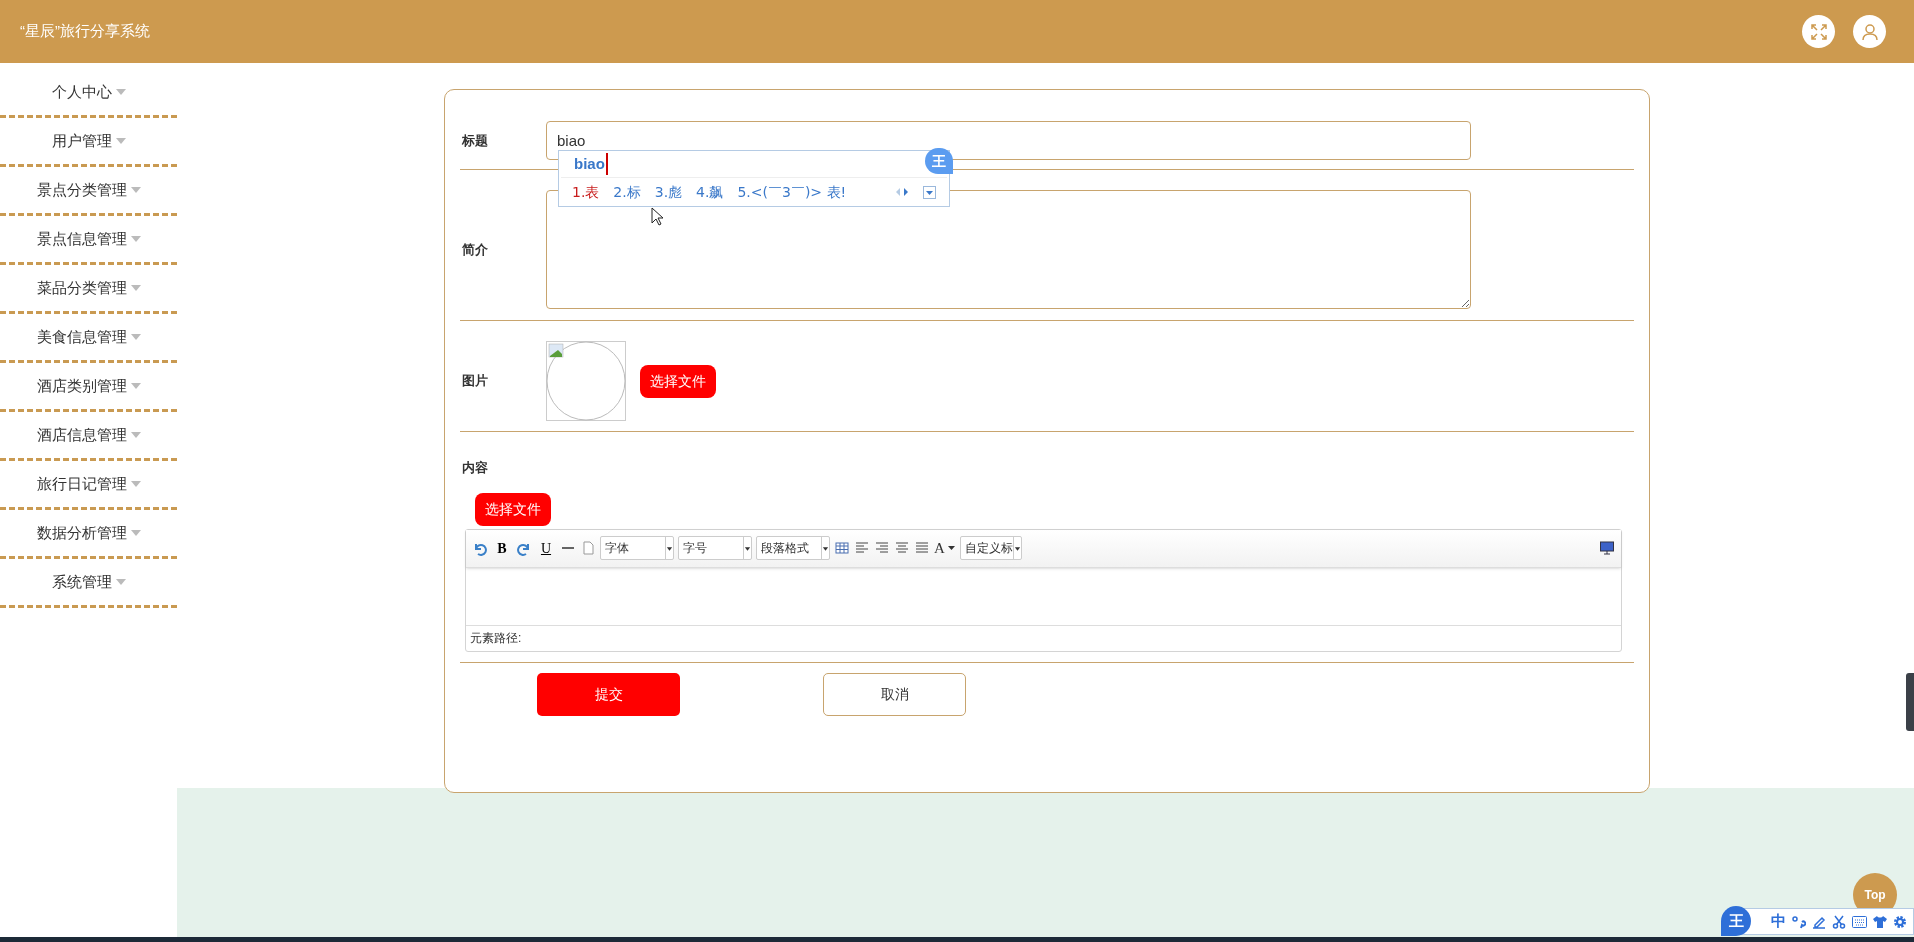 This screenshot has height=942, width=1914. What do you see at coordinates (1819, 921) in the screenshot?
I see `pen-icon` at bounding box center [1819, 921].